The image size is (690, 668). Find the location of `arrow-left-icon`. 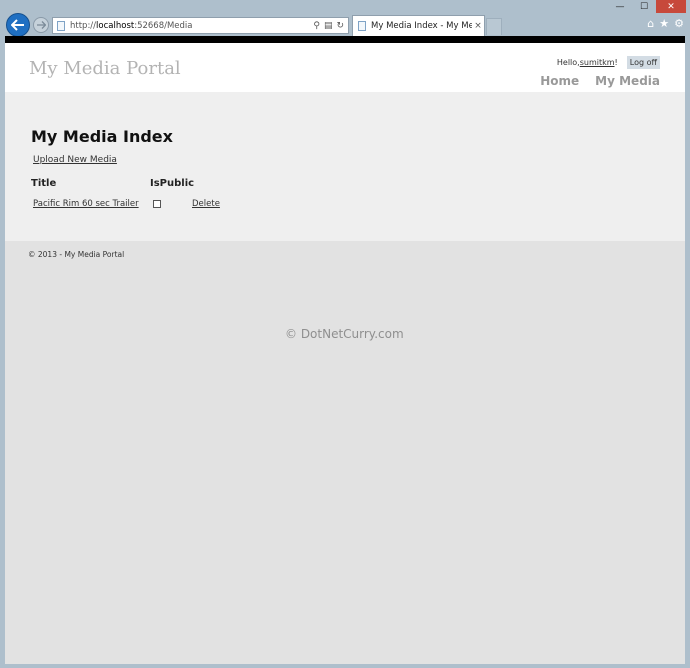

arrow-left-icon is located at coordinates (17, 25).